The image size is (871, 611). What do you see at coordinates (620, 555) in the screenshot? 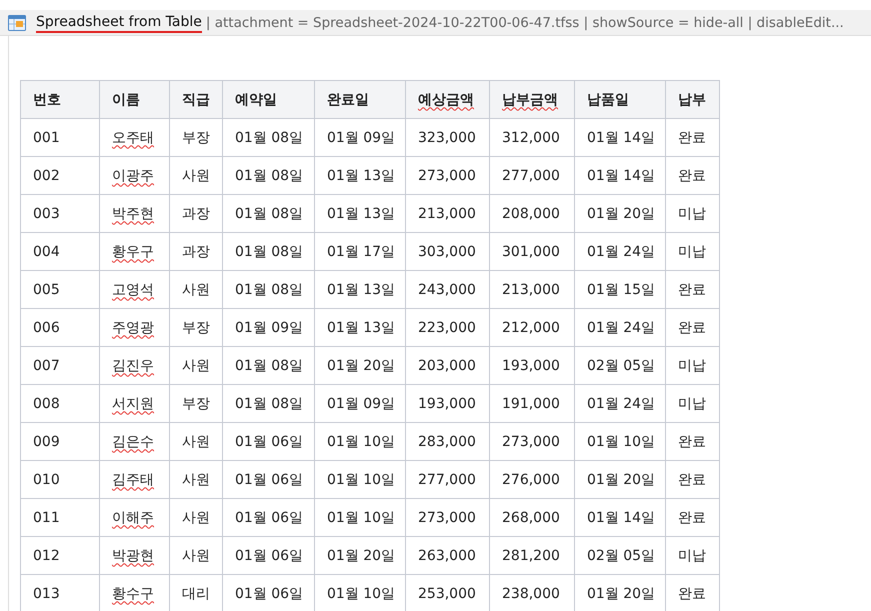
I see `table-cell: 02월 05일` at bounding box center [620, 555].